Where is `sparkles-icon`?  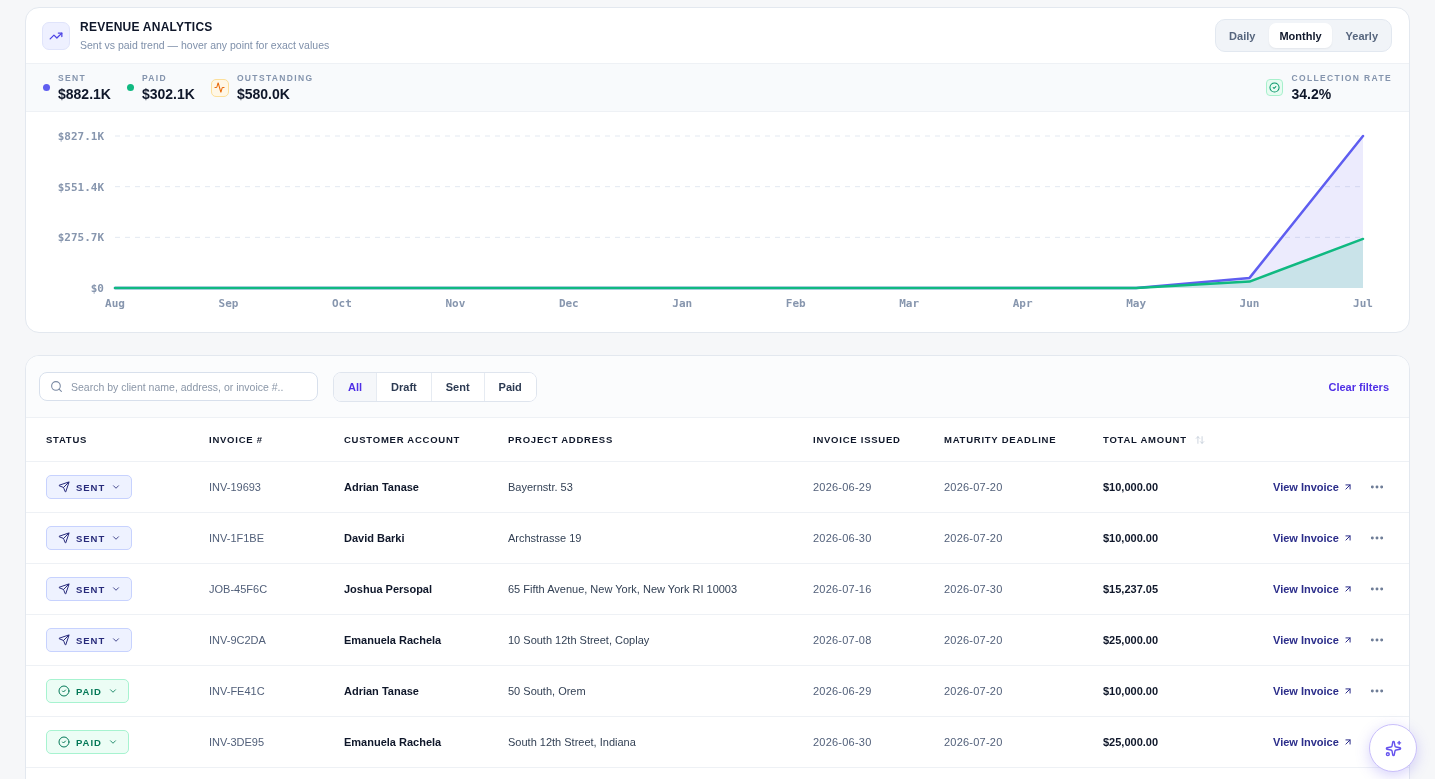
sparkles-icon is located at coordinates (1393, 748).